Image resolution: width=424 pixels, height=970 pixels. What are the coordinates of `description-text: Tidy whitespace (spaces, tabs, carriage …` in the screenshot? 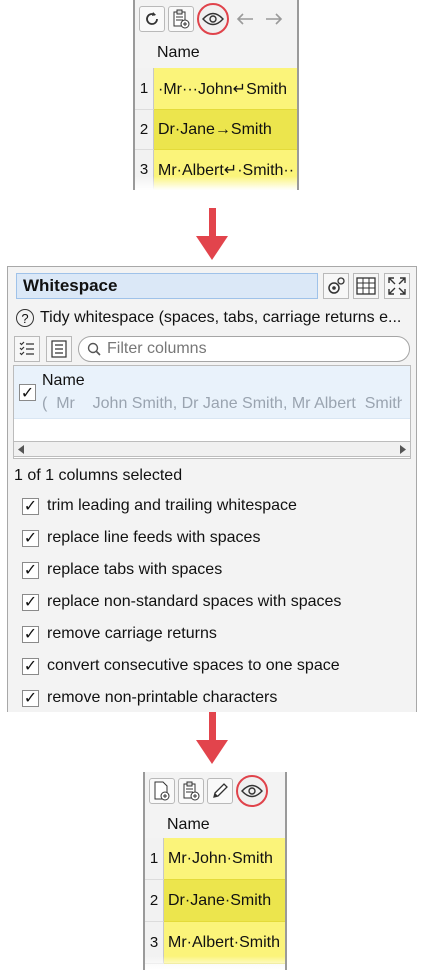 It's located at (221, 317).